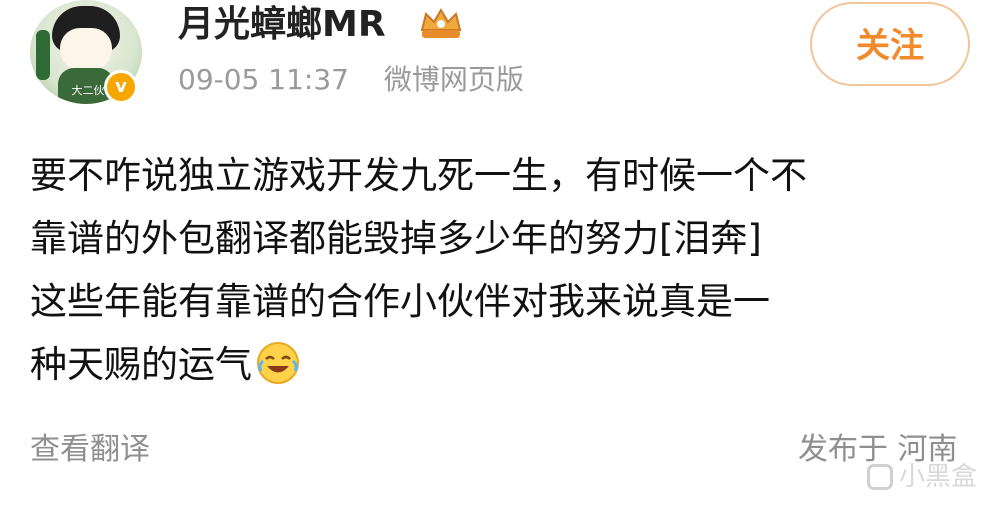 The image size is (1005, 510). Describe the element at coordinates (351, 80) in the screenshot. I see `post-meta: 09-05 11:37 微博网页版` at that location.